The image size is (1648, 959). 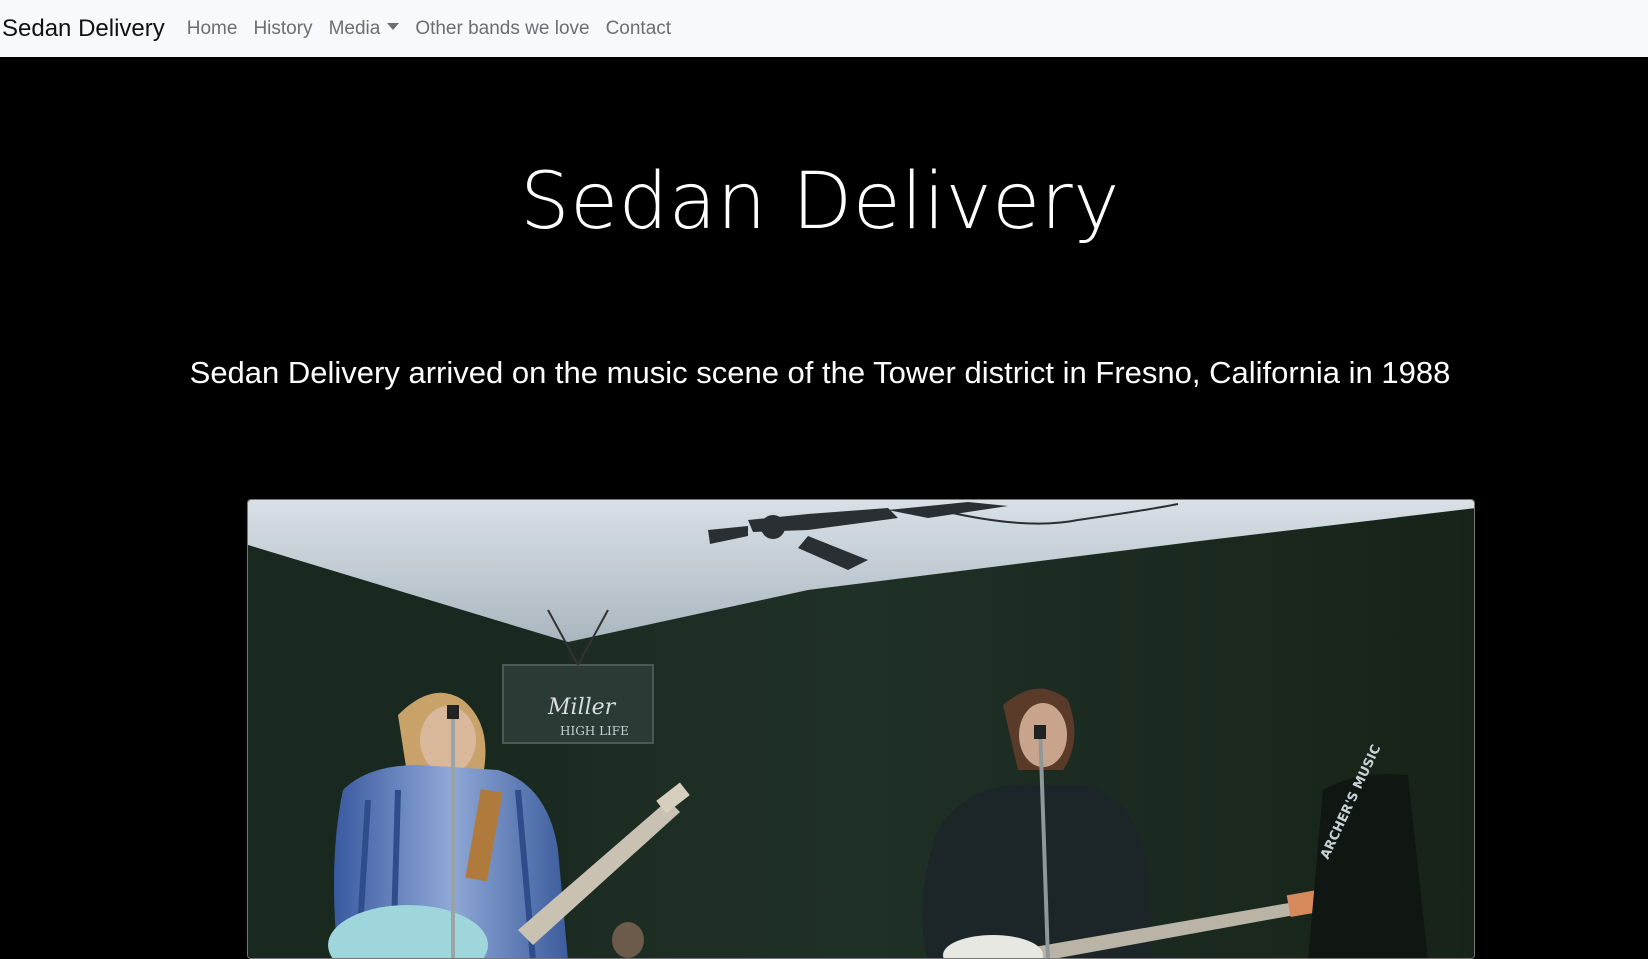 What do you see at coordinates (594, 731) in the screenshot?
I see `sign-subtext: HIGH LIFE` at bounding box center [594, 731].